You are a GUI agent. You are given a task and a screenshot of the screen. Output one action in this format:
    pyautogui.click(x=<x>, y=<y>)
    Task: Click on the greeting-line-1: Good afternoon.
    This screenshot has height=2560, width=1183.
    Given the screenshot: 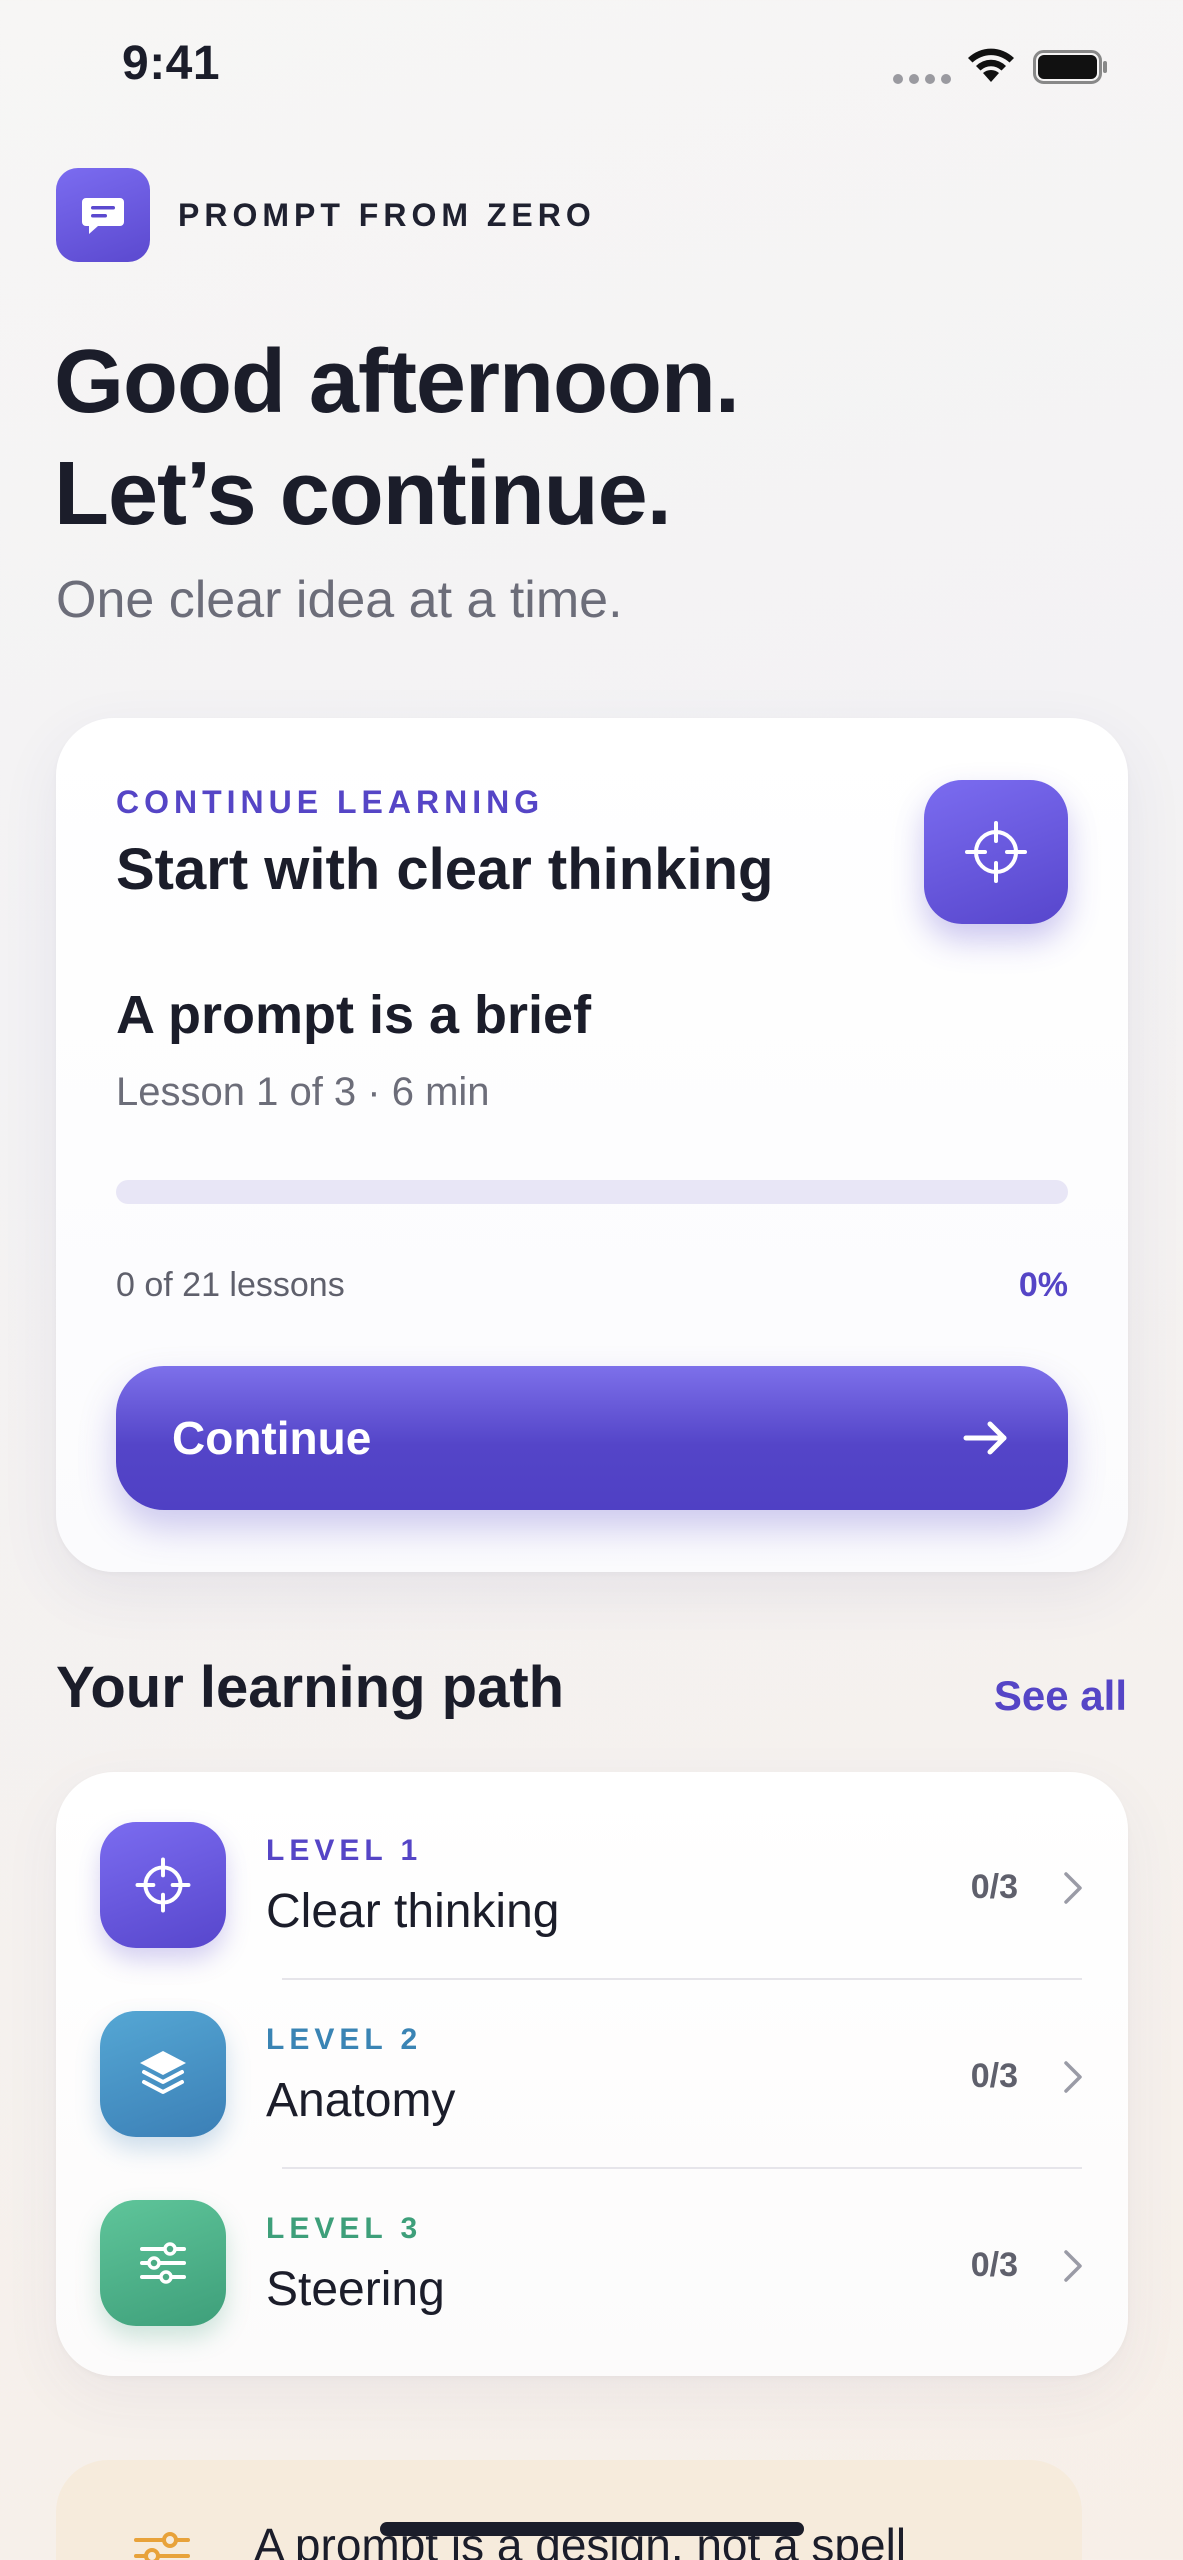 What is the action you would take?
    pyautogui.click(x=397, y=382)
    